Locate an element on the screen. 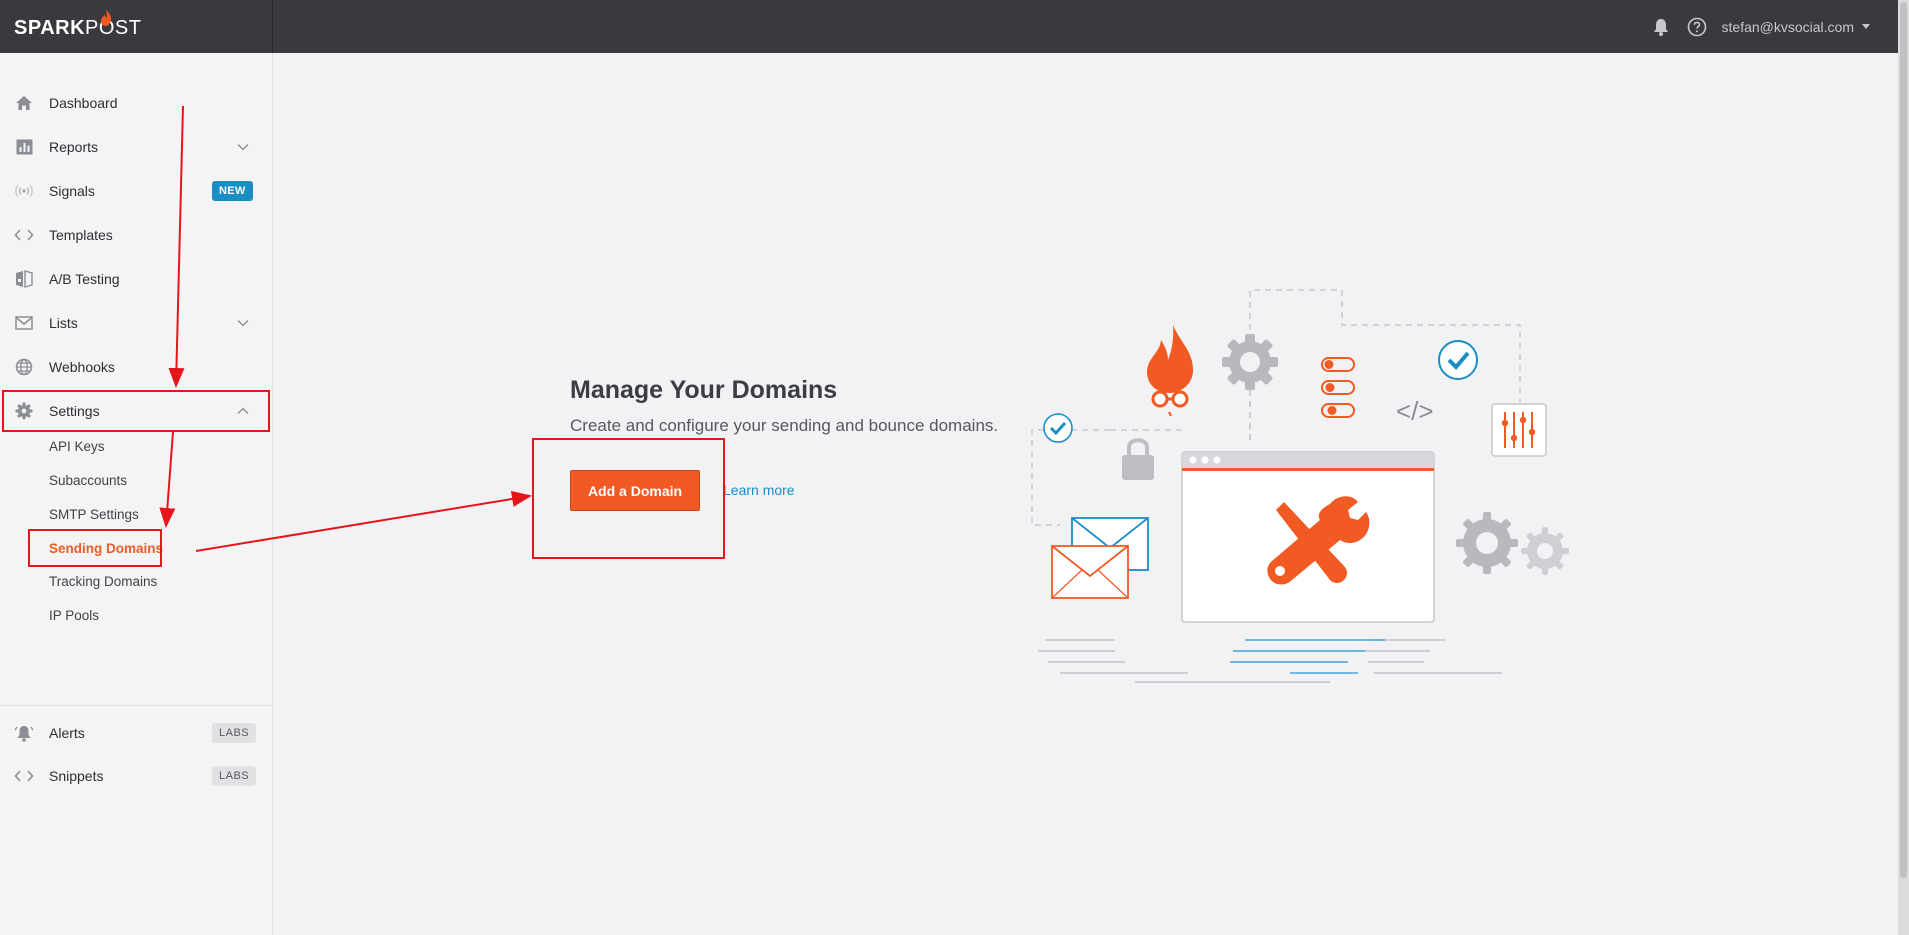  ab-test-icon is located at coordinates (24, 279).